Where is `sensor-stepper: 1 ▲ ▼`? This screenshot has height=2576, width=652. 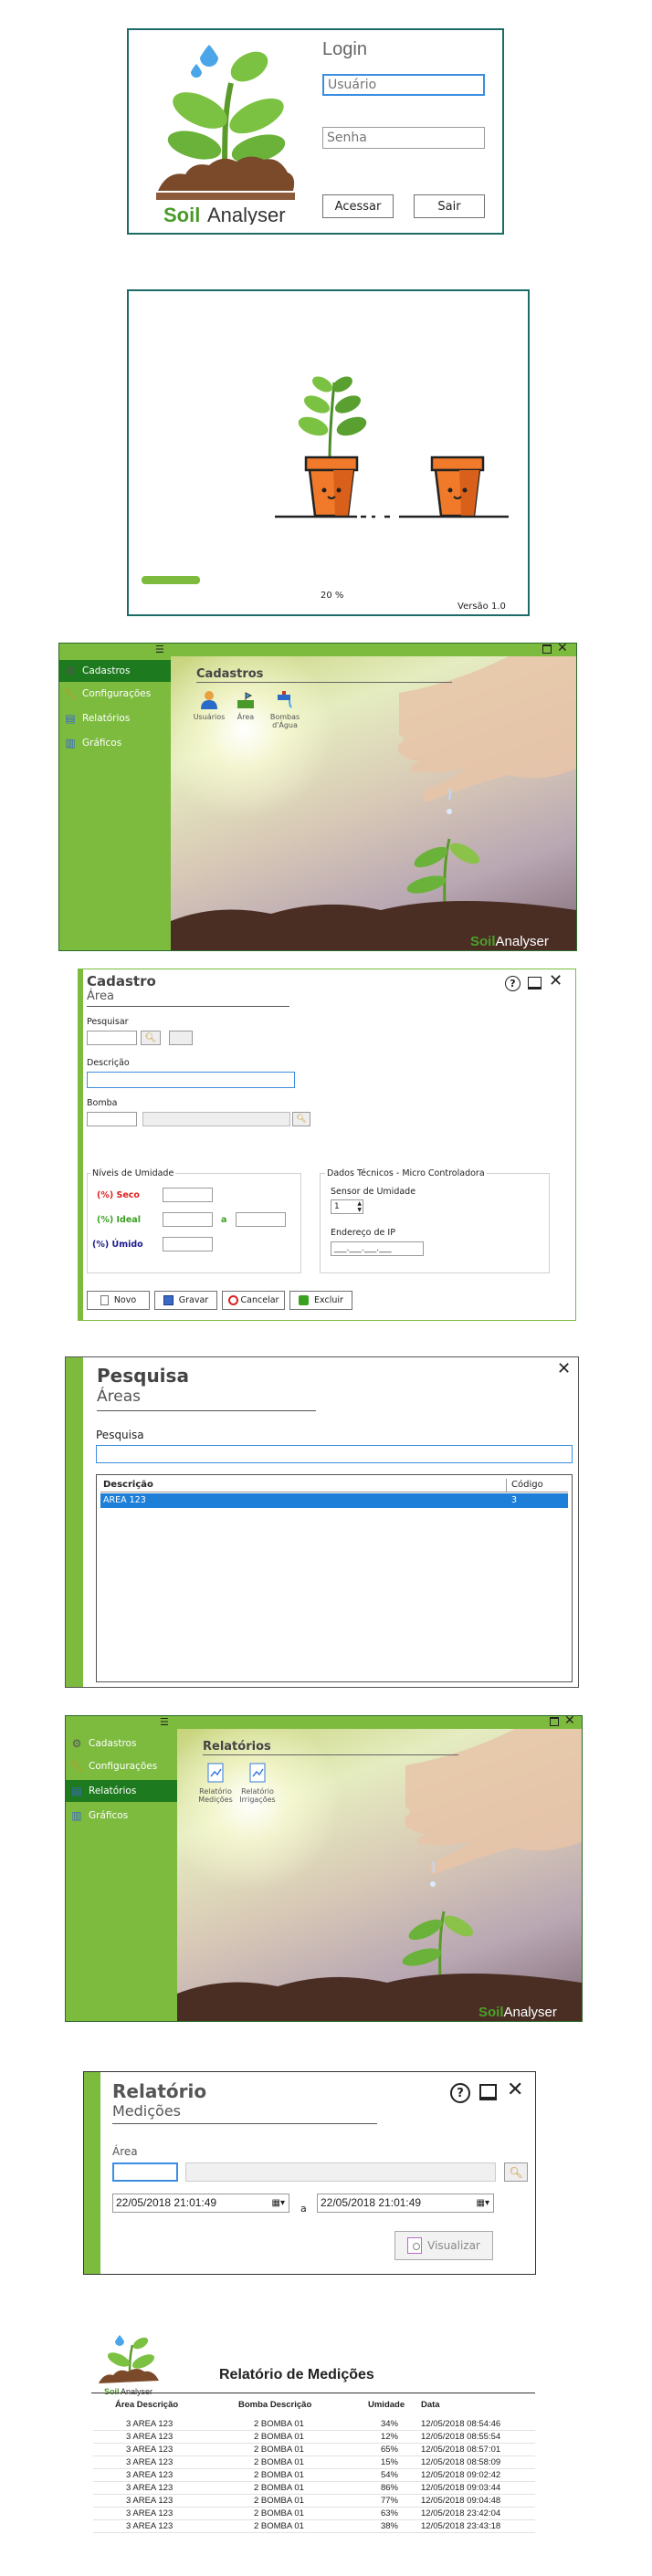
sensor-stepper: 1 ▲ ▼ is located at coordinates (347, 1206).